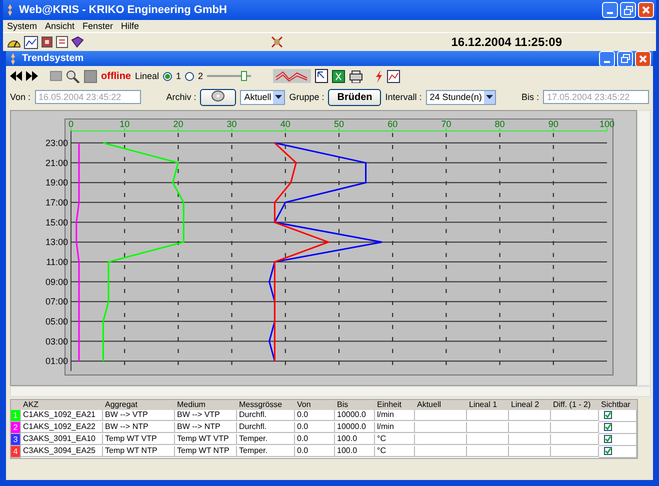 This screenshot has width=659, height=486. I want to click on menu-item: Hilfe, so click(130, 26).